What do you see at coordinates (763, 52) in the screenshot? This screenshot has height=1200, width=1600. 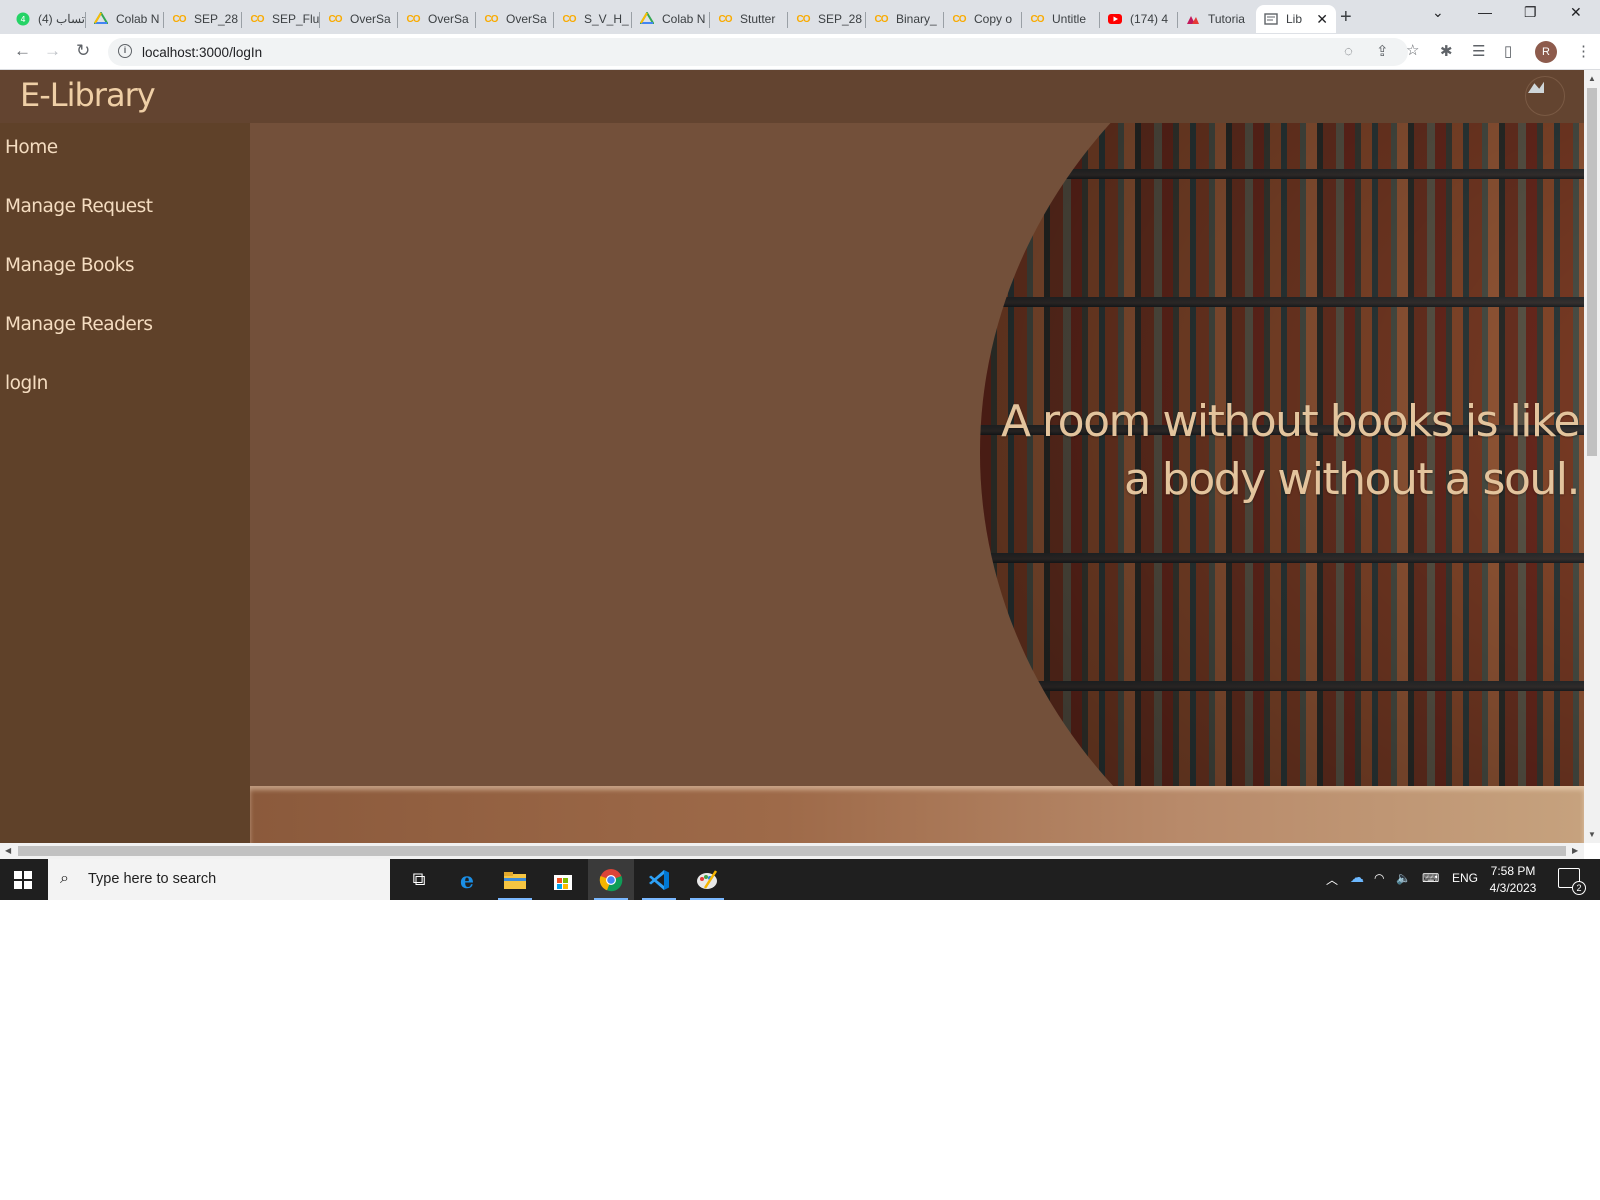 I see `address-bar: i localhost:3000/logIn ◌ ⇪ ☆` at bounding box center [763, 52].